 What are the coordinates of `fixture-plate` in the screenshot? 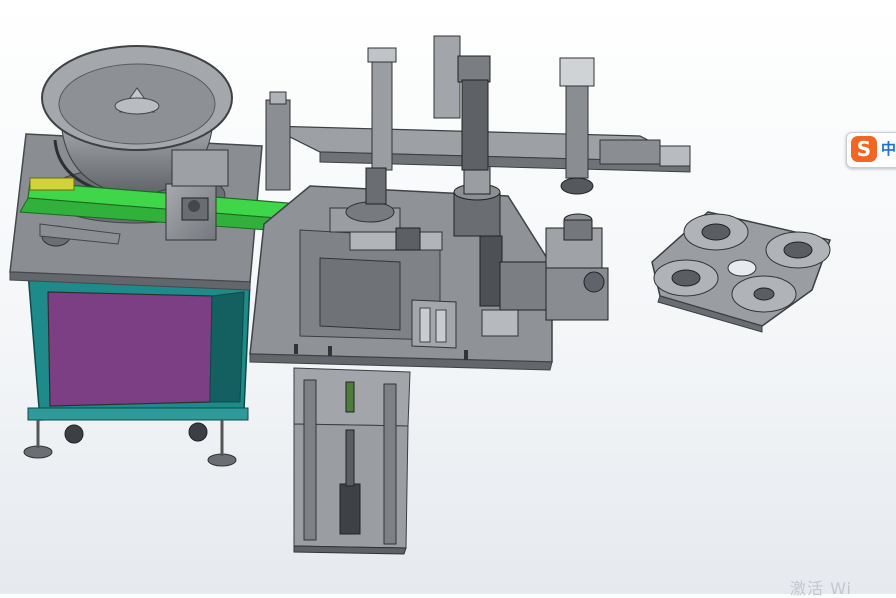 It's located at (741, 272).